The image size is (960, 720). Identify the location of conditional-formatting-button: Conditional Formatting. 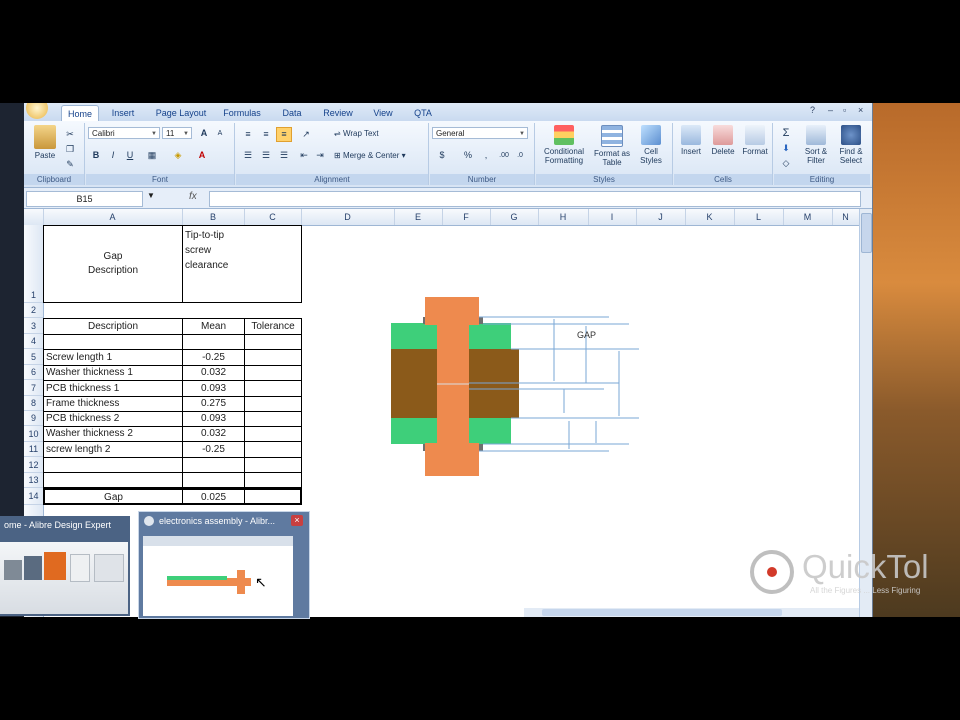
(564, 145).